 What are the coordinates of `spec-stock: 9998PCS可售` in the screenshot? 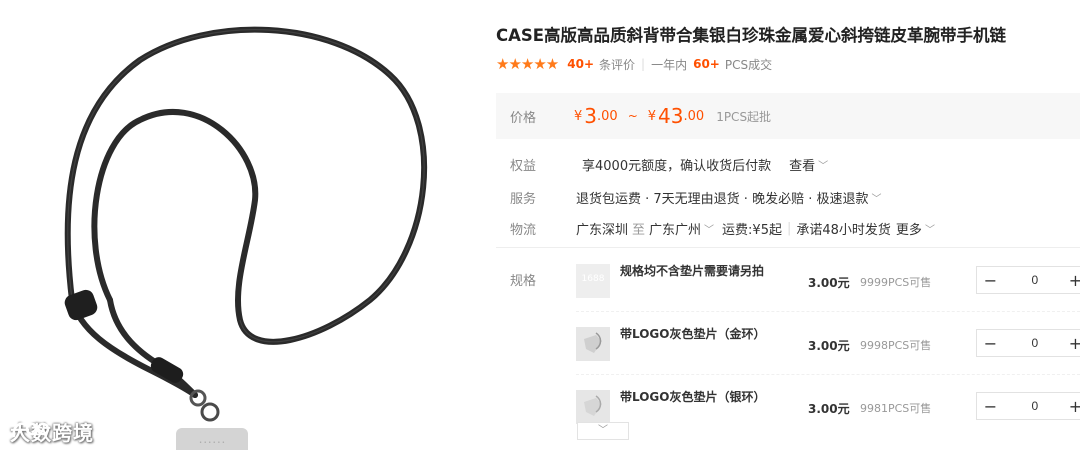 It's located at (896, 345).